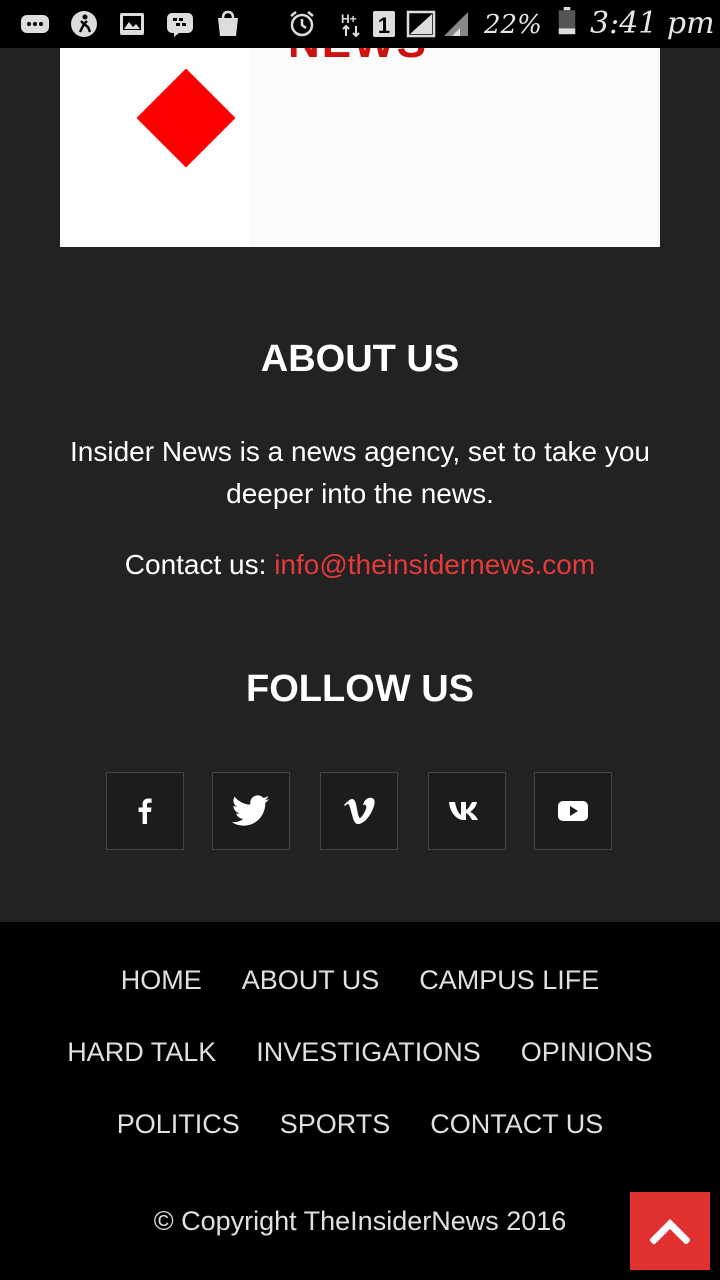 The width and height of the screenshot is (720, 1280). Describe the element at coordinates (311, 980) in the screenshot. I see `footer-link-about-us: ABOUT US` at that location.